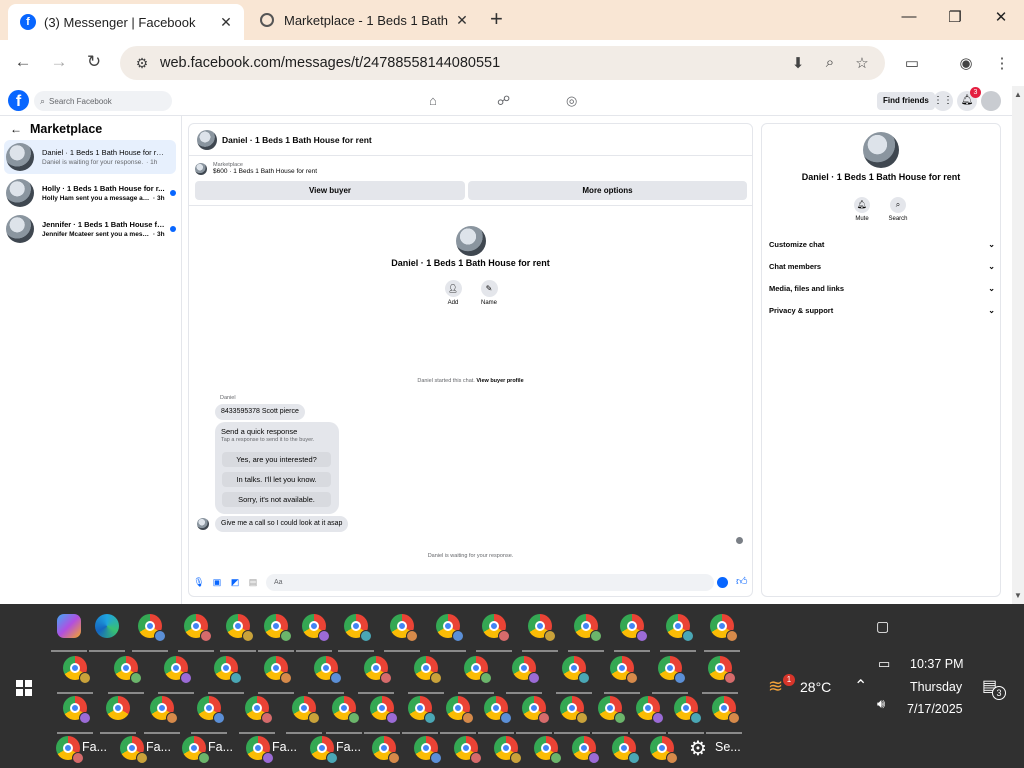 The image size is (1024, 768). Describe the element at coordinates (571, 101) in the screenshot. I see `groups-icon: ◎` at that location.